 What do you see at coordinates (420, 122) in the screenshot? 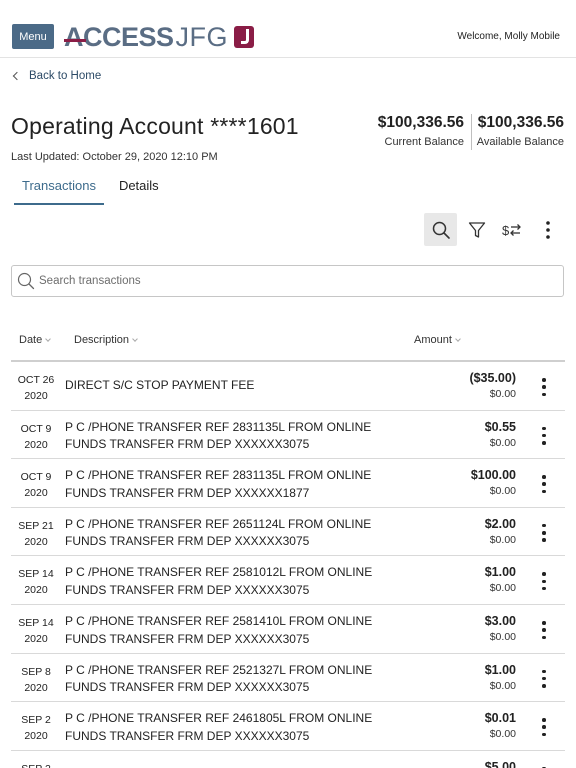
I see `current-balance-amount: $100,336.56` at bounding box center [420, 122].